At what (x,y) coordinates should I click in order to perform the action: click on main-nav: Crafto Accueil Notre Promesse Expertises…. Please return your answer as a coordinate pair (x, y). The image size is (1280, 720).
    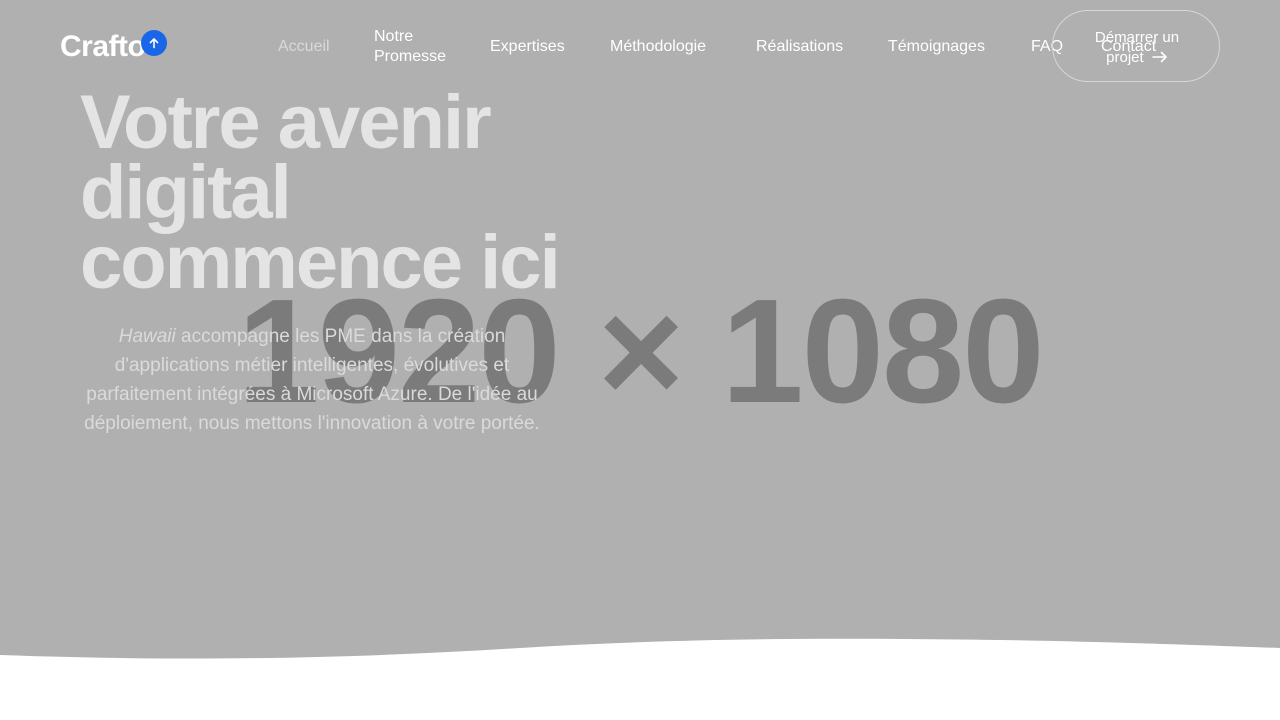
    Looking at the image, I should click on (640, 46).